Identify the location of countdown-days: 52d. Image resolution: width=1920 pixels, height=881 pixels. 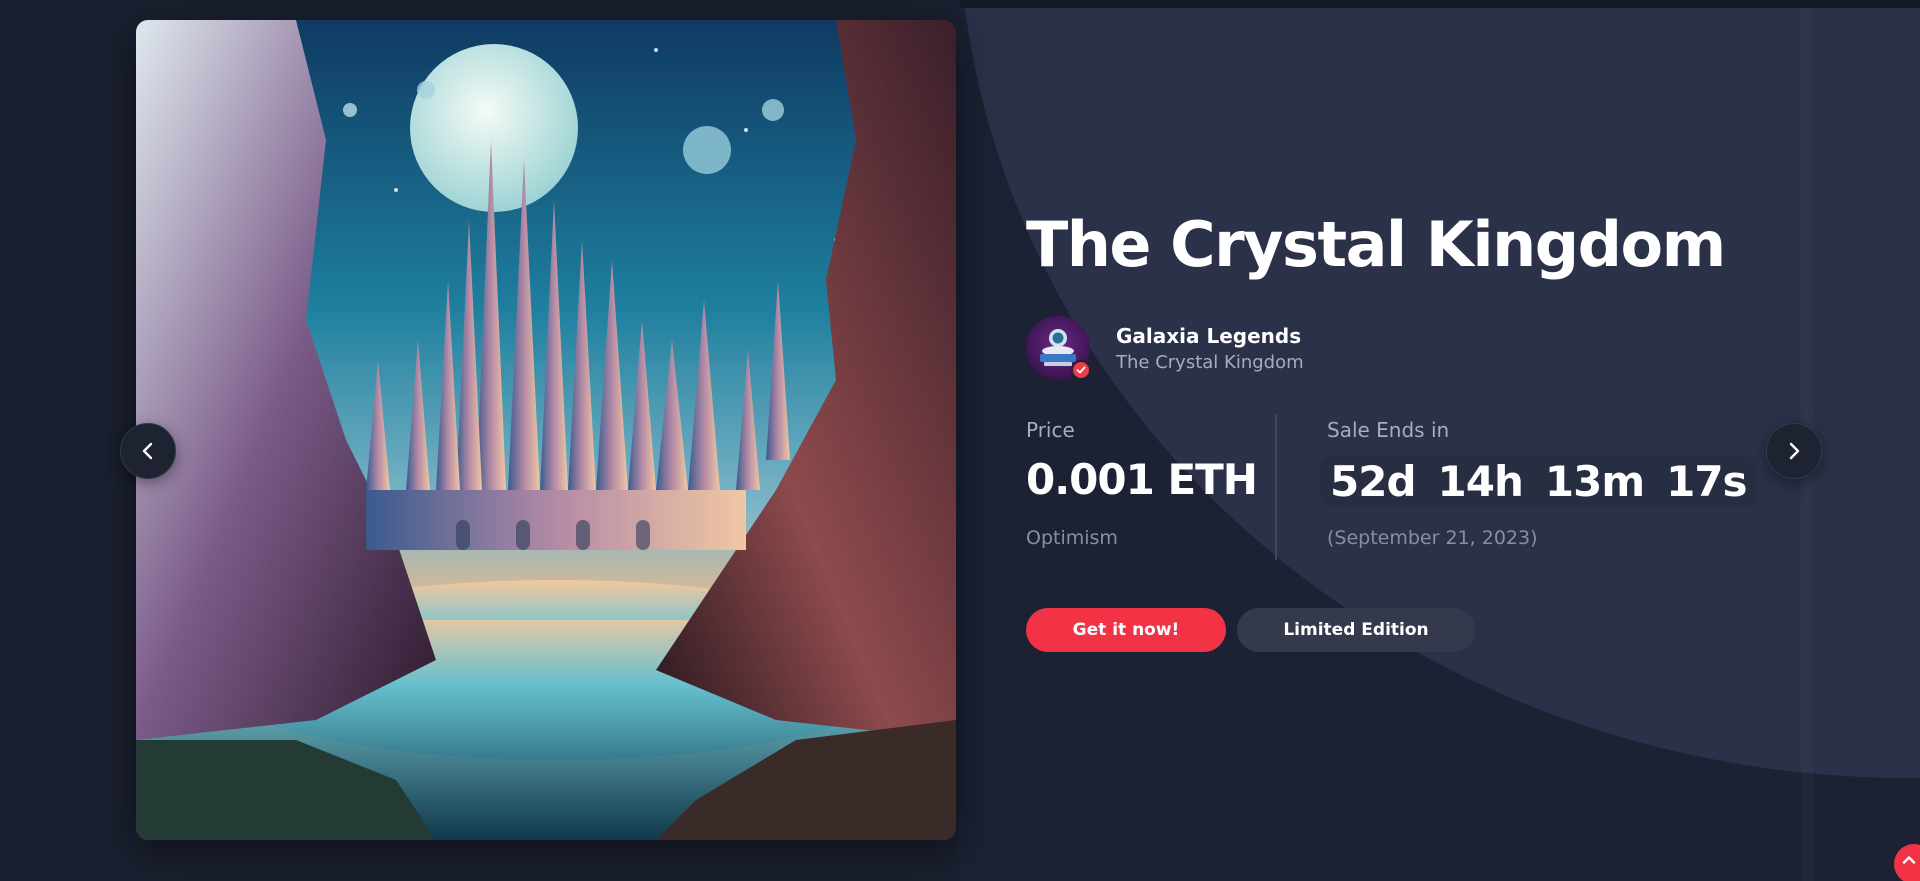
(1373, 481).